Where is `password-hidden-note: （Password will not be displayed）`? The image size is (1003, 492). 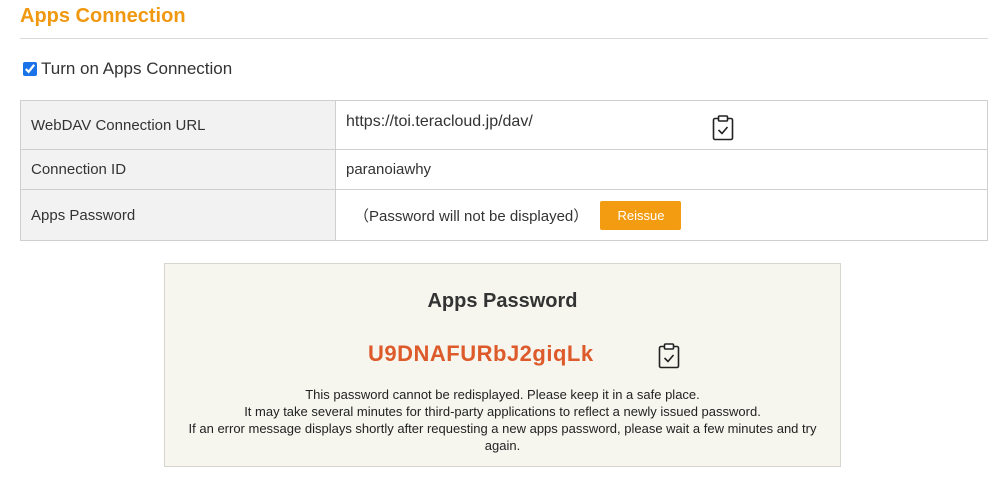
password-hidden-note: （Password will not be displayed） is located at coordinates (471, 216).